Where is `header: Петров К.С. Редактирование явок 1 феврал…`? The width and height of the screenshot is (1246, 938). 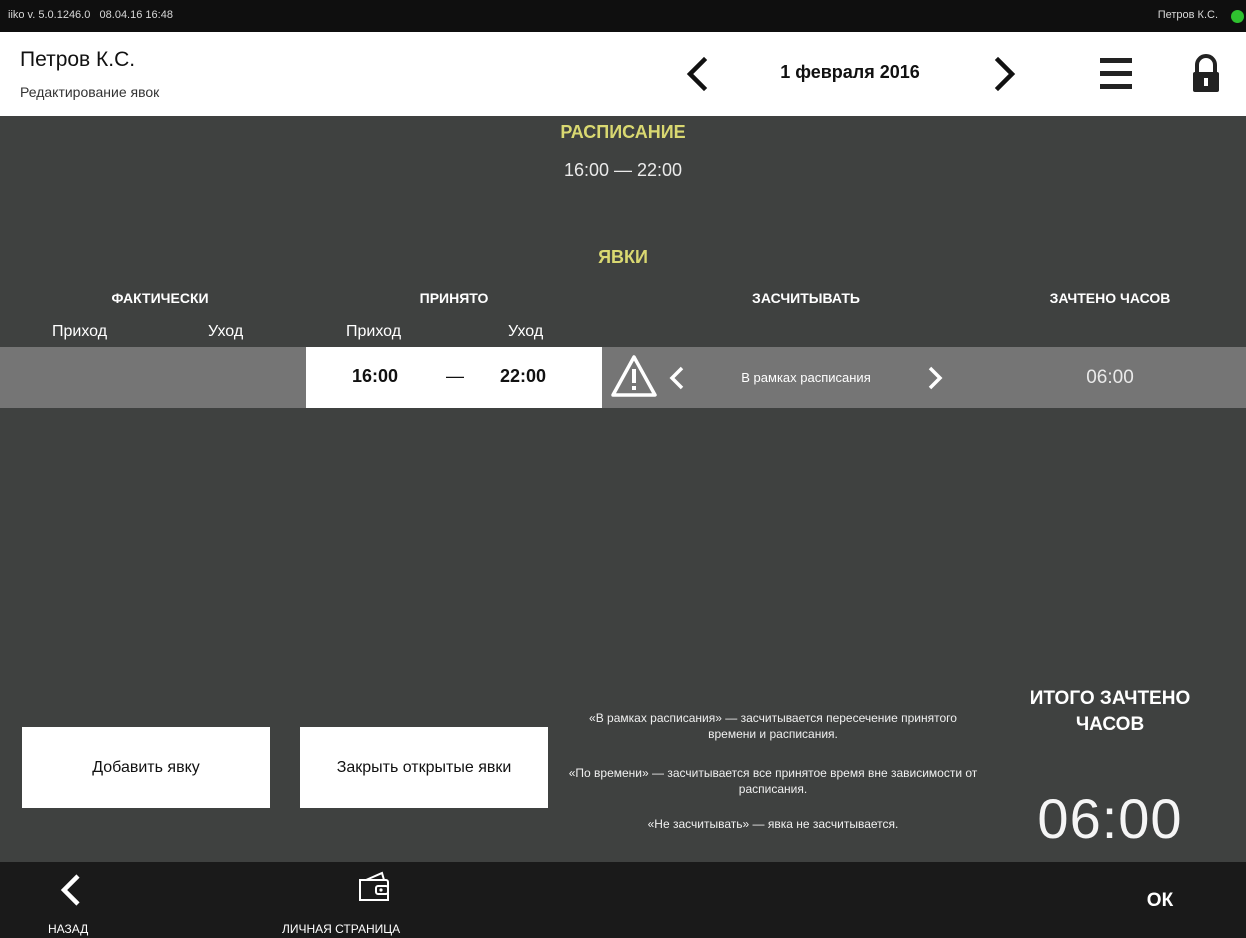 header: Петров К.С. Редактирование явок 1 феврал… is located at coordinates (623, 74).